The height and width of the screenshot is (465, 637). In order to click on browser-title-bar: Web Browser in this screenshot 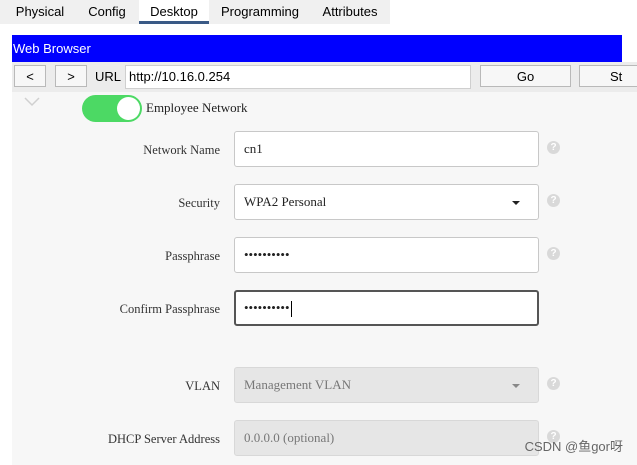, I will do `click(317, 48)`.